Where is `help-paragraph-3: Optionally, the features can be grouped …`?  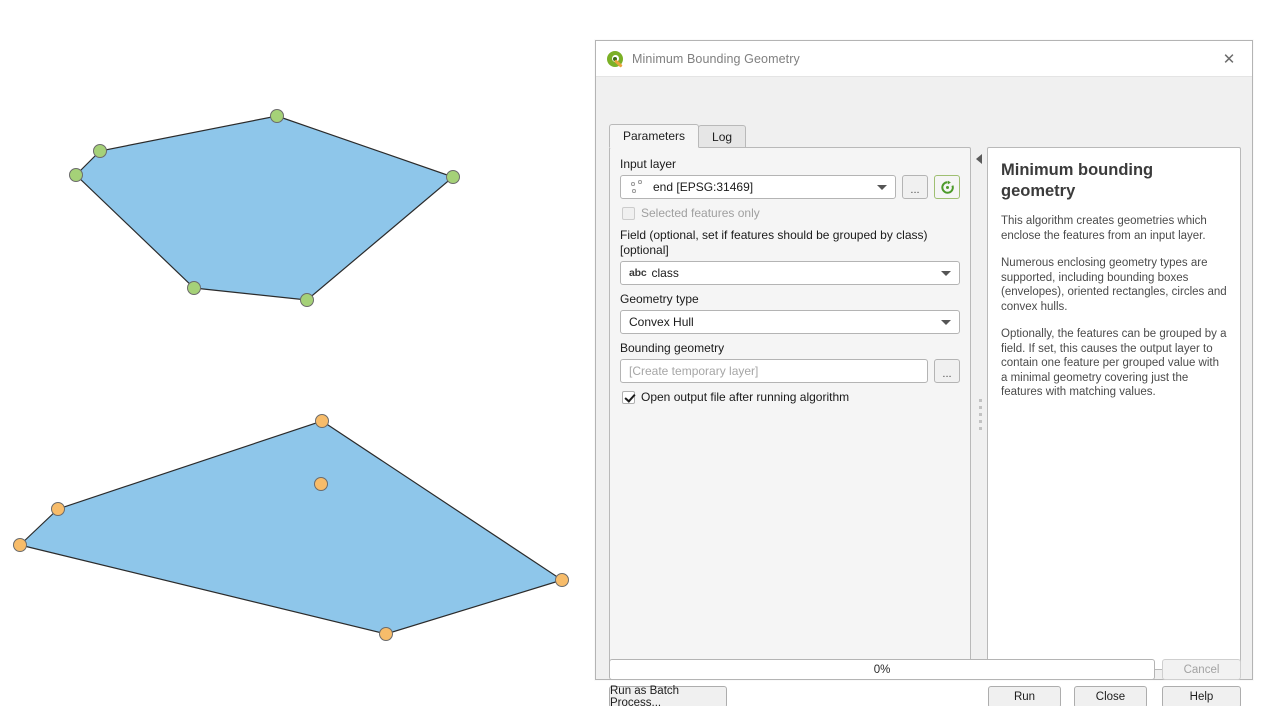
help-paragraph-3: Optionally, the features can be grouped … is located at coordinates (1114, 363).